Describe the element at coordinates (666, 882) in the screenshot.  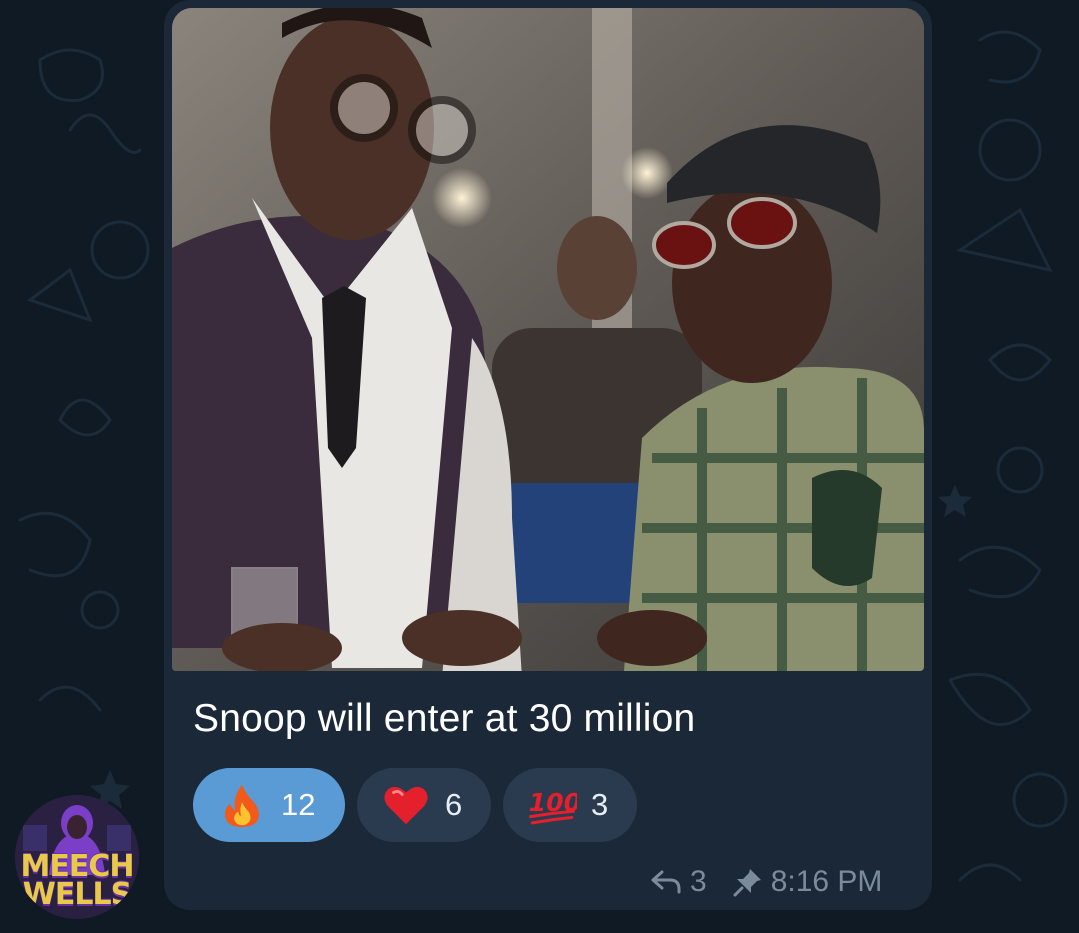
I see `reply-icon` at that location.